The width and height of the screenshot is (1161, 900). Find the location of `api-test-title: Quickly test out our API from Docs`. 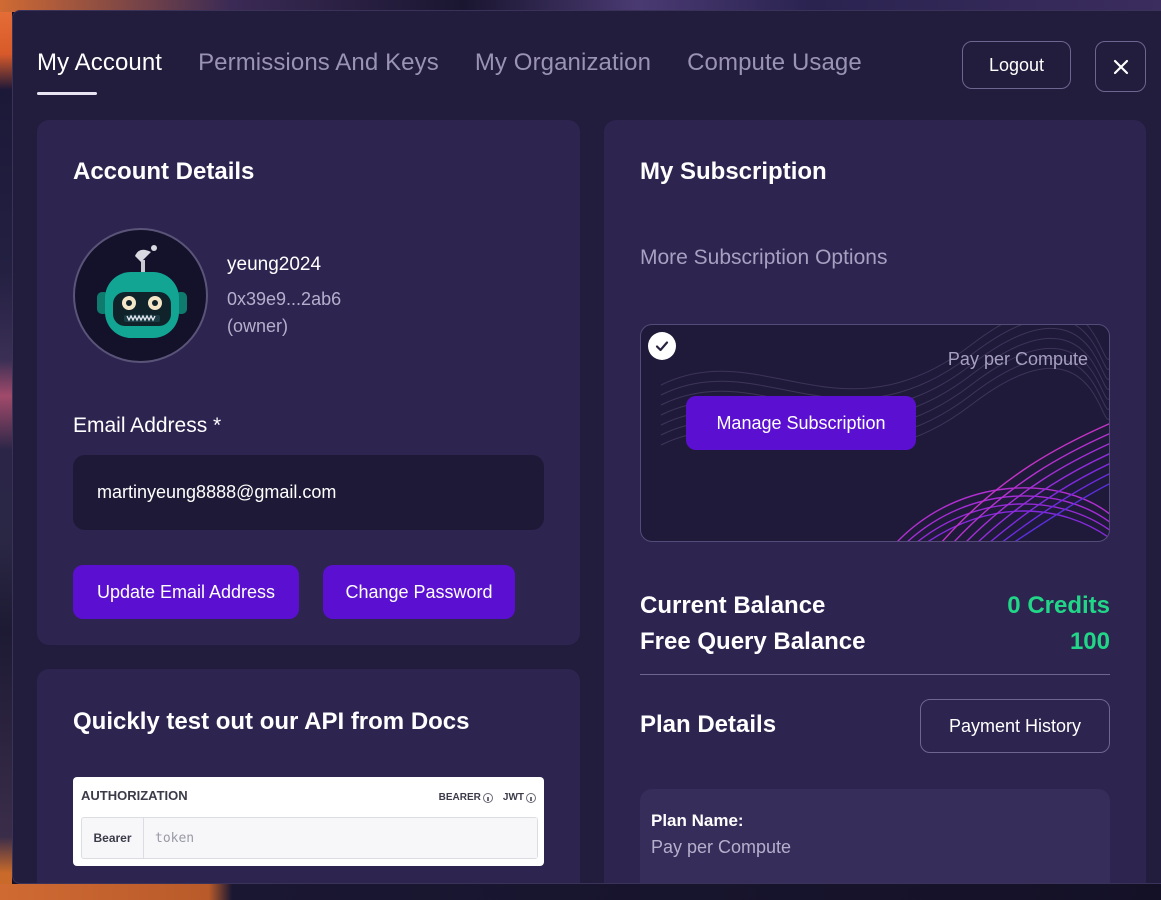

api-test-title: Quickly test out our API from Docs is located at coordinates (271, 721).